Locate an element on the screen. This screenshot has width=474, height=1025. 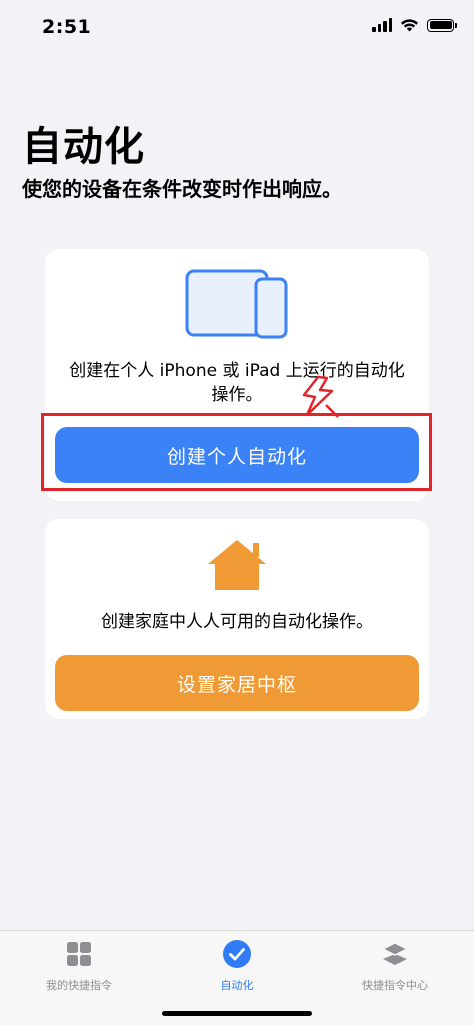
cellular-signal-icon is located at coordinates (382, 25).